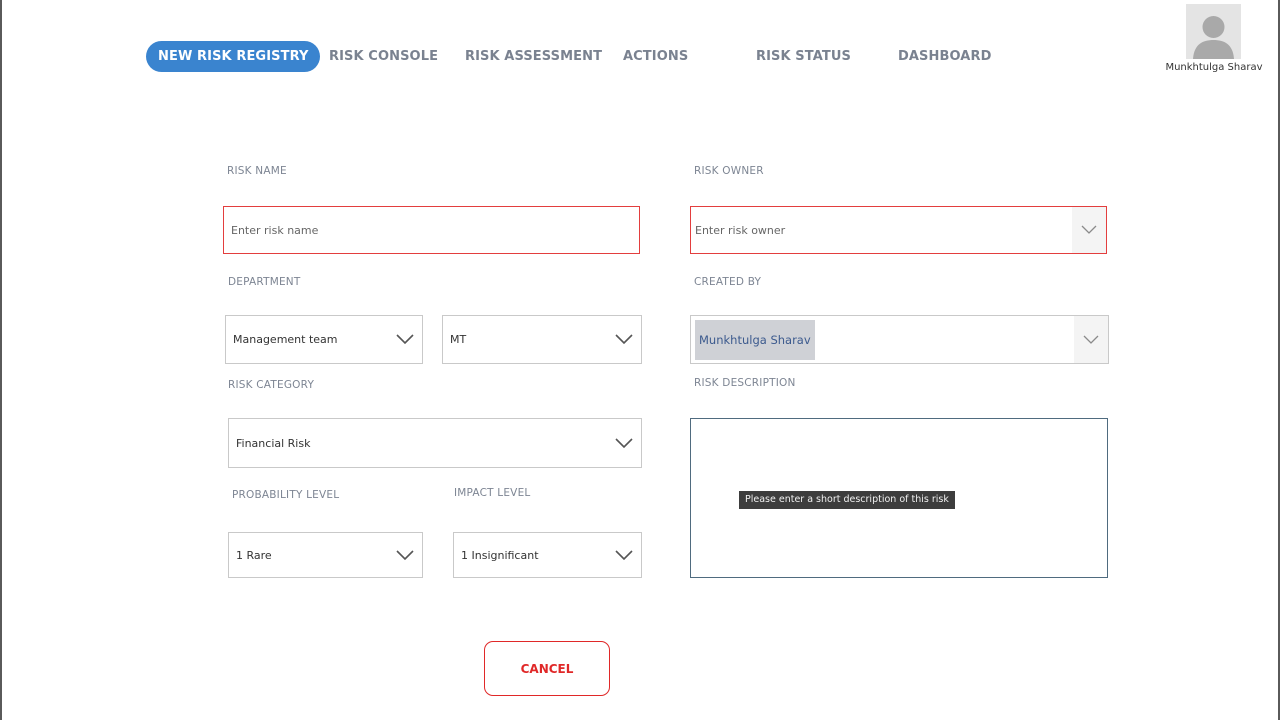  What do you see at coordinates (325, 555) in the screenshot?
I see `probability-level-select: 1 Rare` at bounding box center [325, 555].